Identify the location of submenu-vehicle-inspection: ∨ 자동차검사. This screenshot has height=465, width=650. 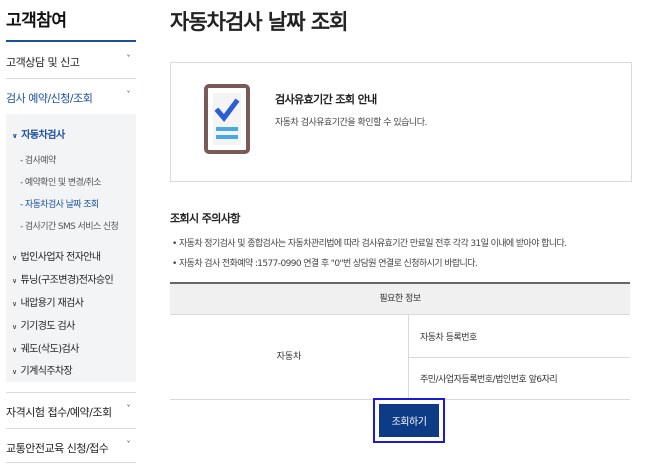
(38, 133).